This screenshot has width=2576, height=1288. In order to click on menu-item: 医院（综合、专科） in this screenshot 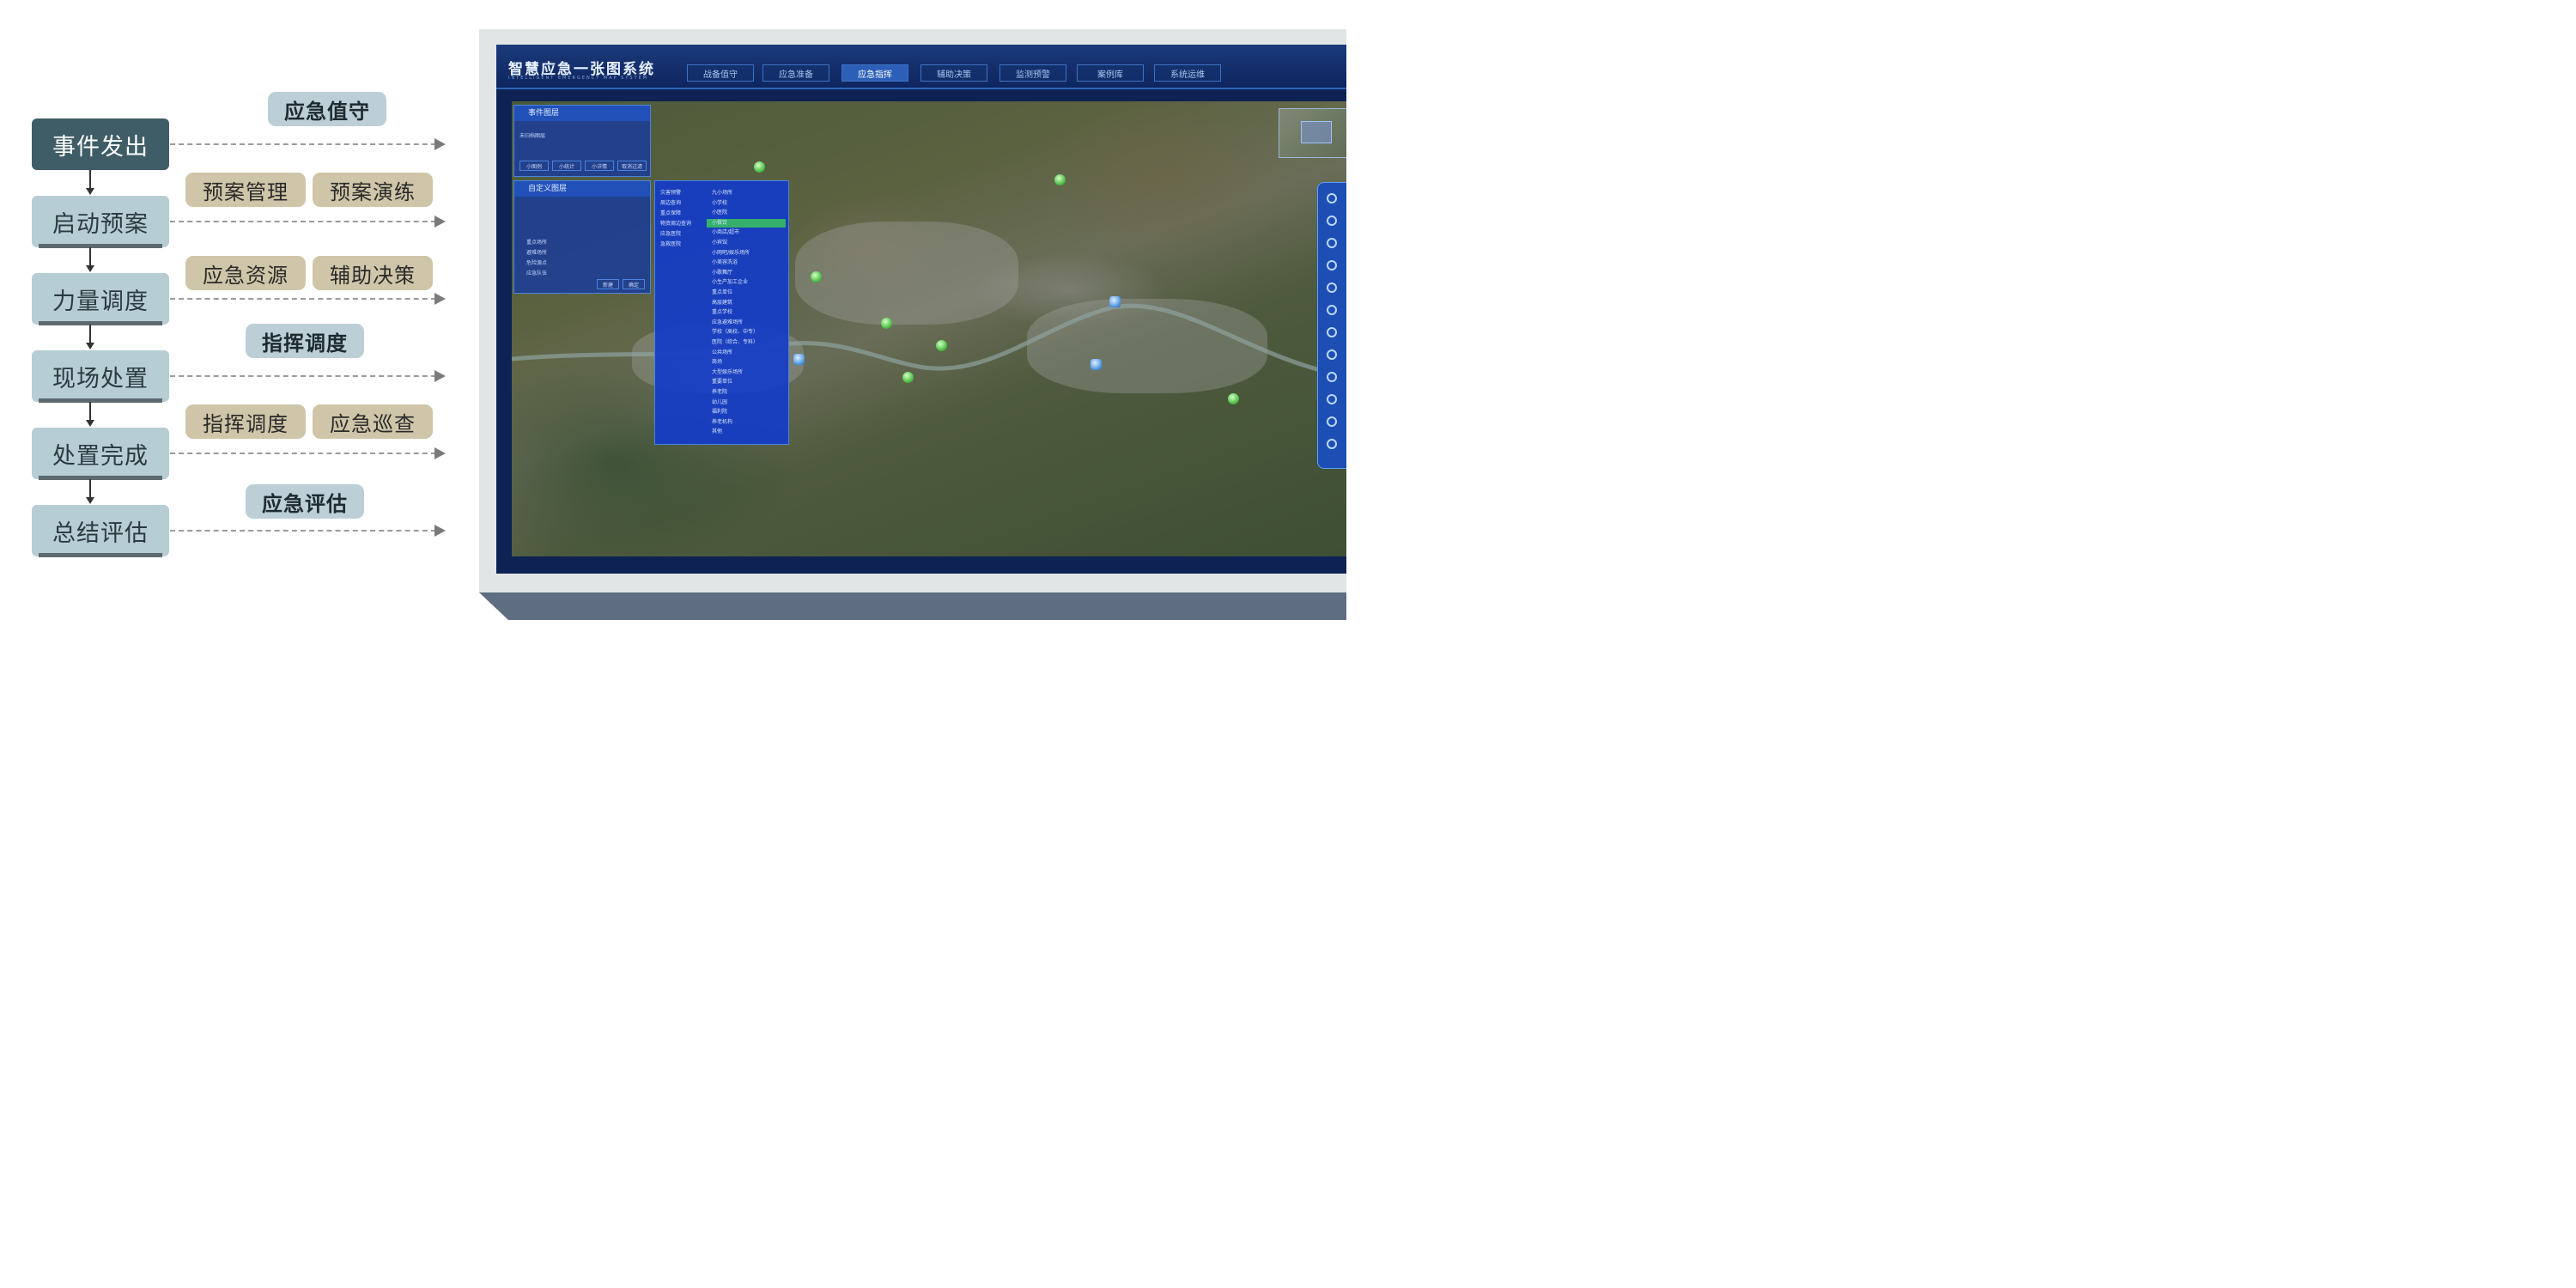, I will do `click(735, 341)`.